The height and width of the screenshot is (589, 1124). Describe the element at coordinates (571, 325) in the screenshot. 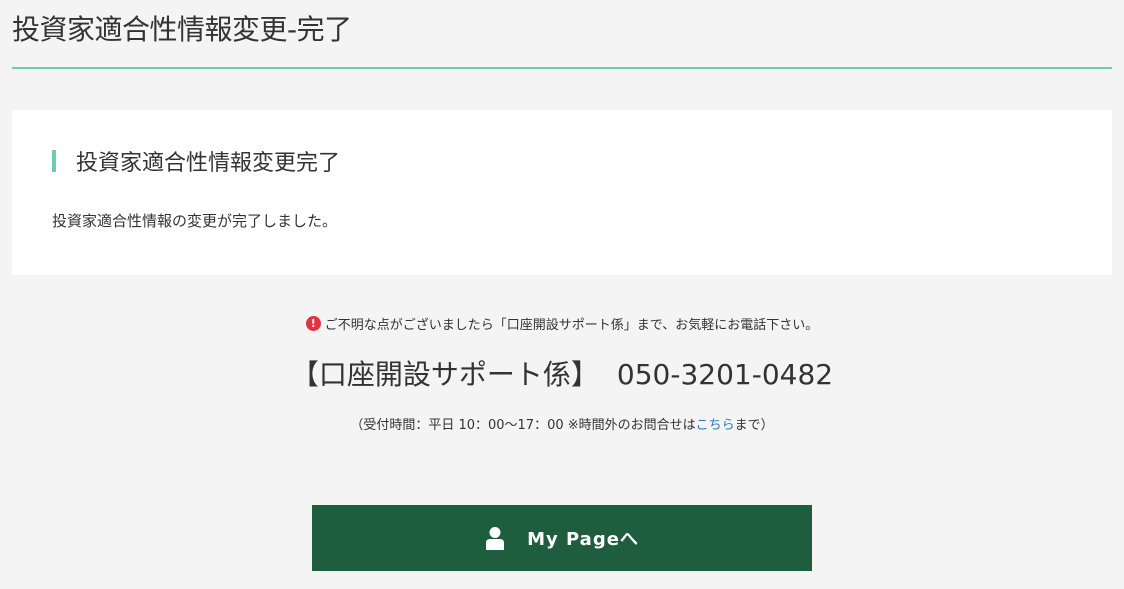

I see `support-notice-text: ご不明な点がございましたら「口座開設サポート係」まで、お気軽にお電話下さい。` at that location.